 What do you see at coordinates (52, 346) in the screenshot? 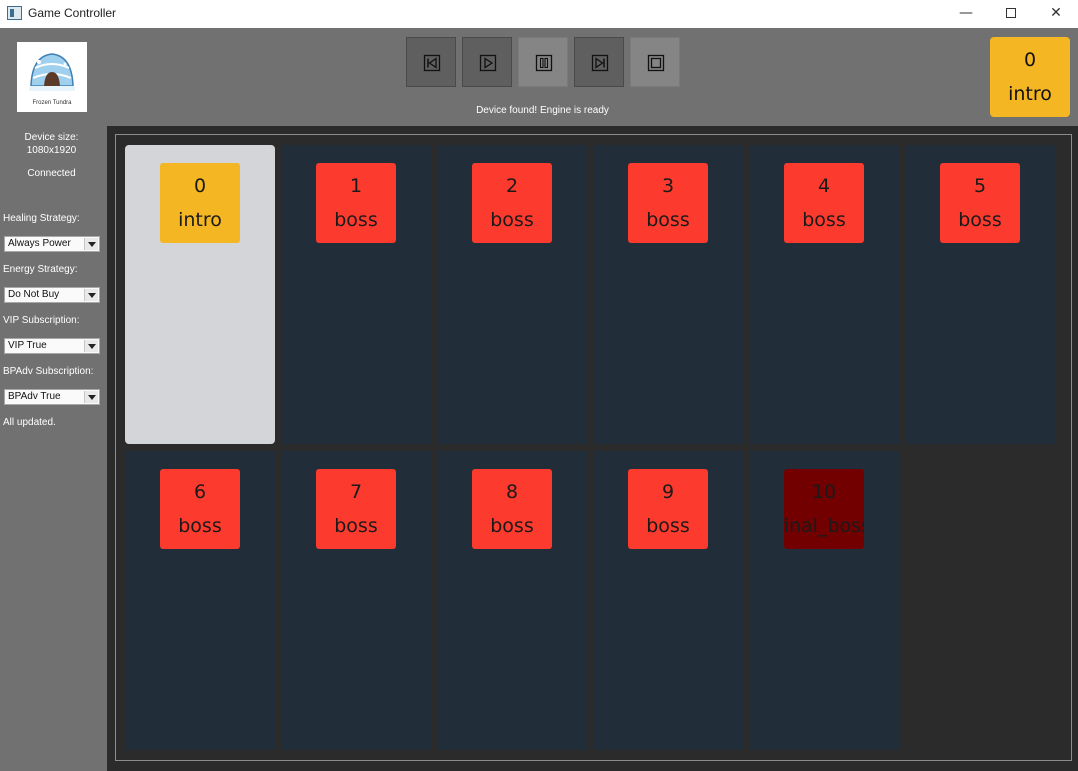
I see `vip-subscription-select: VIP True` at bounding box center [52, 346].